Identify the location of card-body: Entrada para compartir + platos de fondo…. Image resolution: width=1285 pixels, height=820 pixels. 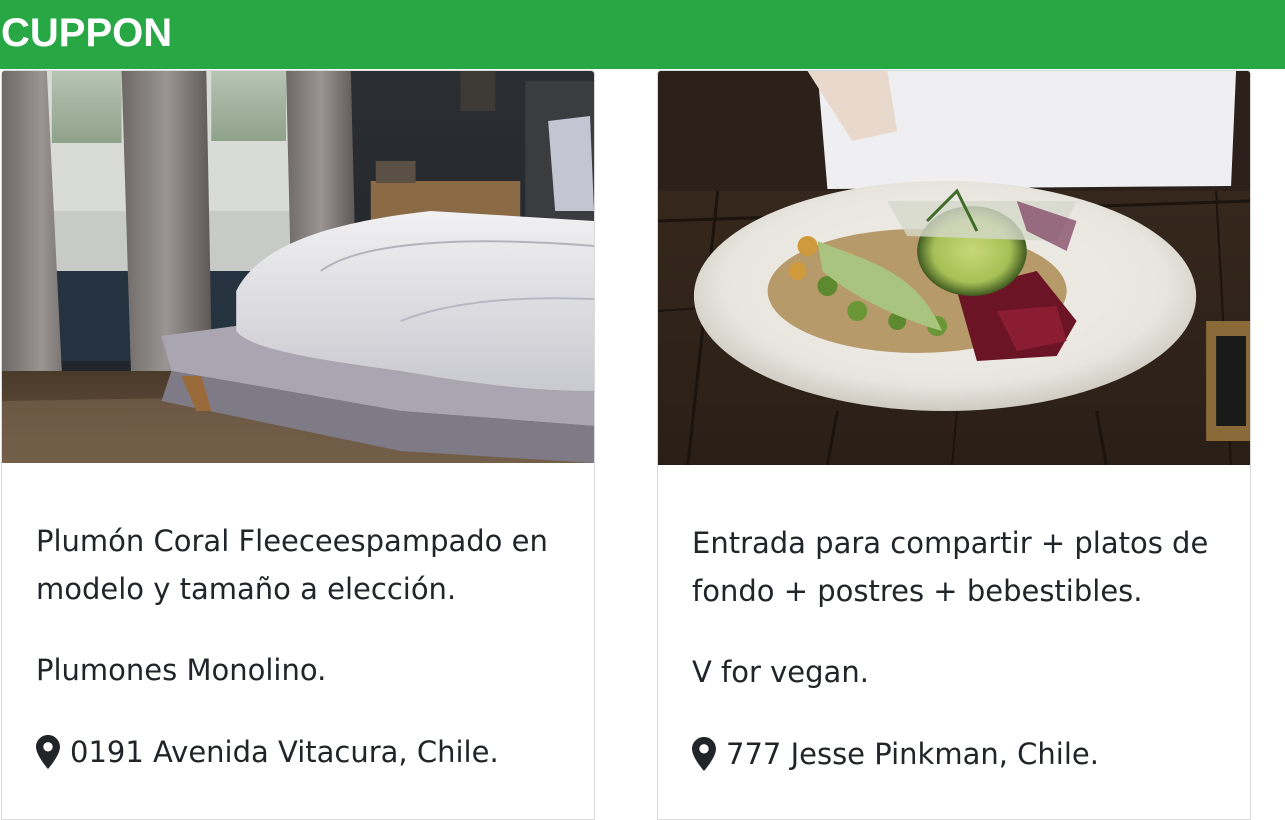
(961, 648).